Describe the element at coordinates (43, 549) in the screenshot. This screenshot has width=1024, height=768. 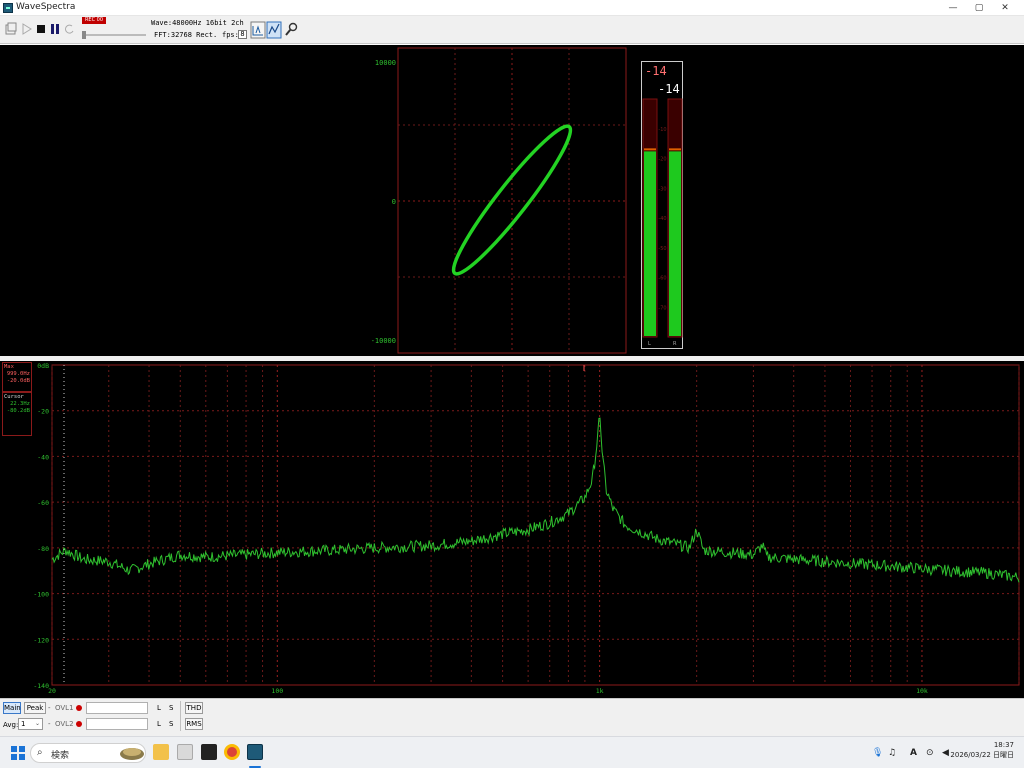
I see `spectrum-ytick-label: -80` at that location.